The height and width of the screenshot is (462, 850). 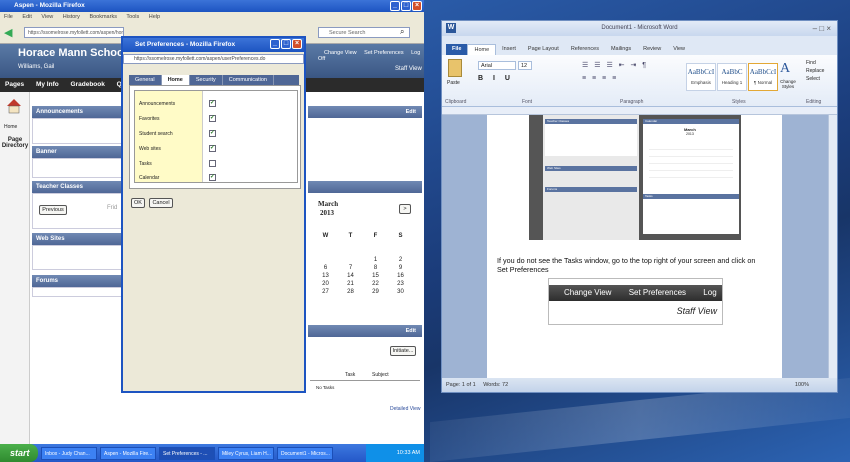 I want to click on tab-security: Security, so click(x=206, y=80).